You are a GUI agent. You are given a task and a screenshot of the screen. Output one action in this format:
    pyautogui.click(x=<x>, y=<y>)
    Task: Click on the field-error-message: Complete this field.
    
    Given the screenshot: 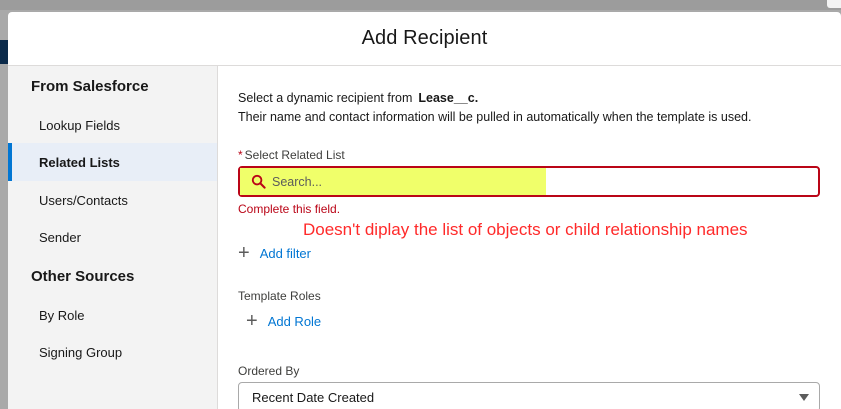 What is the action you would take?
    pyautogui.click(x=289, y=209)
    